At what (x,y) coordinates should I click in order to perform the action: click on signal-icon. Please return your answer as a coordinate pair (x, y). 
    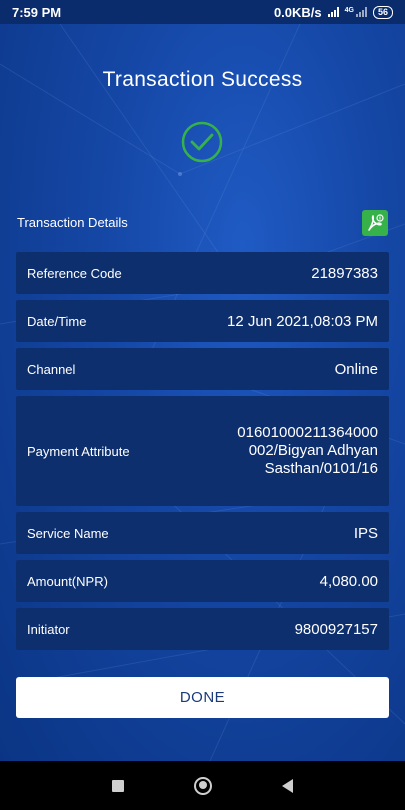
    Looking at the image, I should click on (333, 12).